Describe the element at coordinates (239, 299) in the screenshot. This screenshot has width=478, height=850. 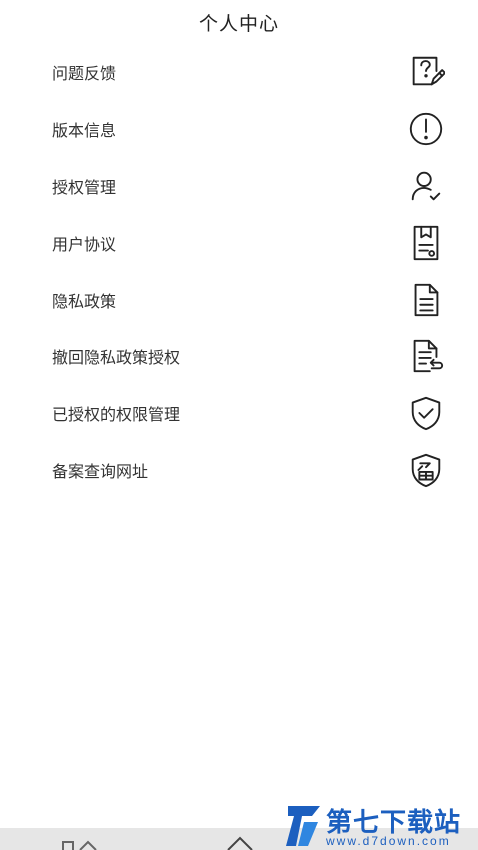
I see `menu-item-privacy-policy: 隐私政策` at that location.